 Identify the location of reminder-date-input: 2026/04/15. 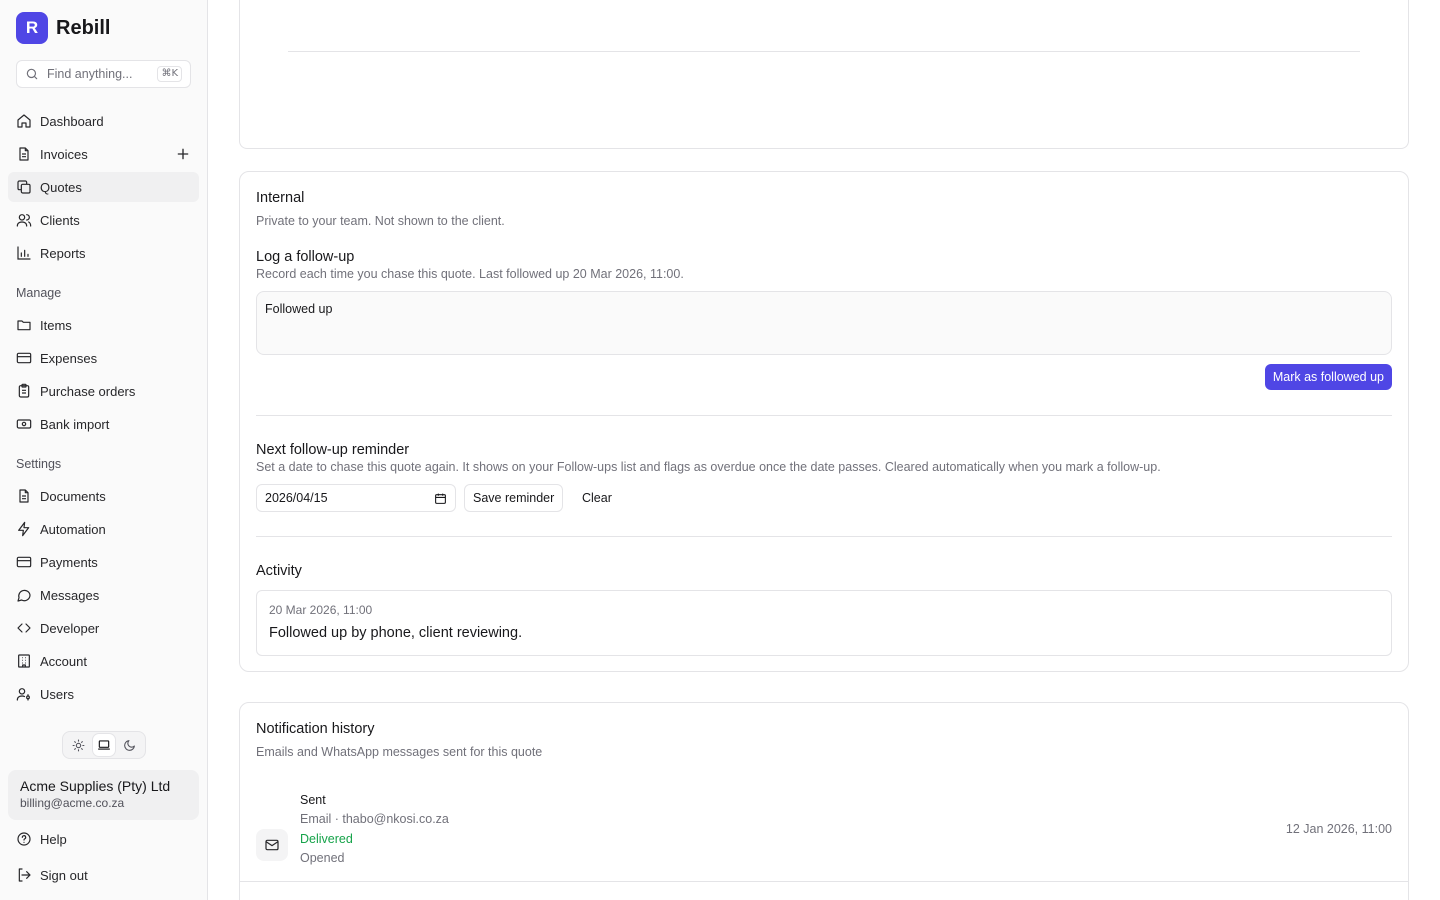
(356, 498).